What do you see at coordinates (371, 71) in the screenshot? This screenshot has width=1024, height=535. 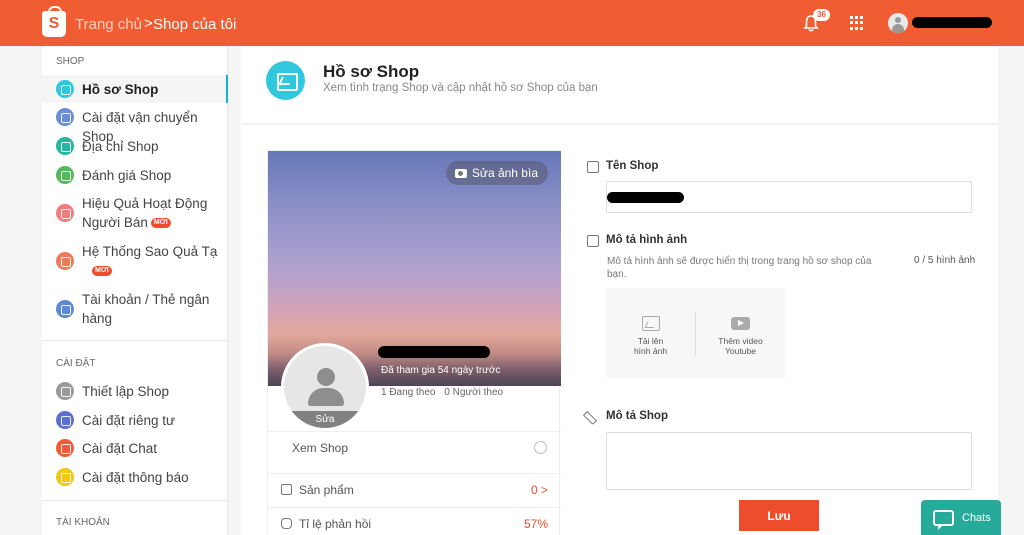 I see `page-title: Hồ sơ Shop` at bounding box center [371, 71].